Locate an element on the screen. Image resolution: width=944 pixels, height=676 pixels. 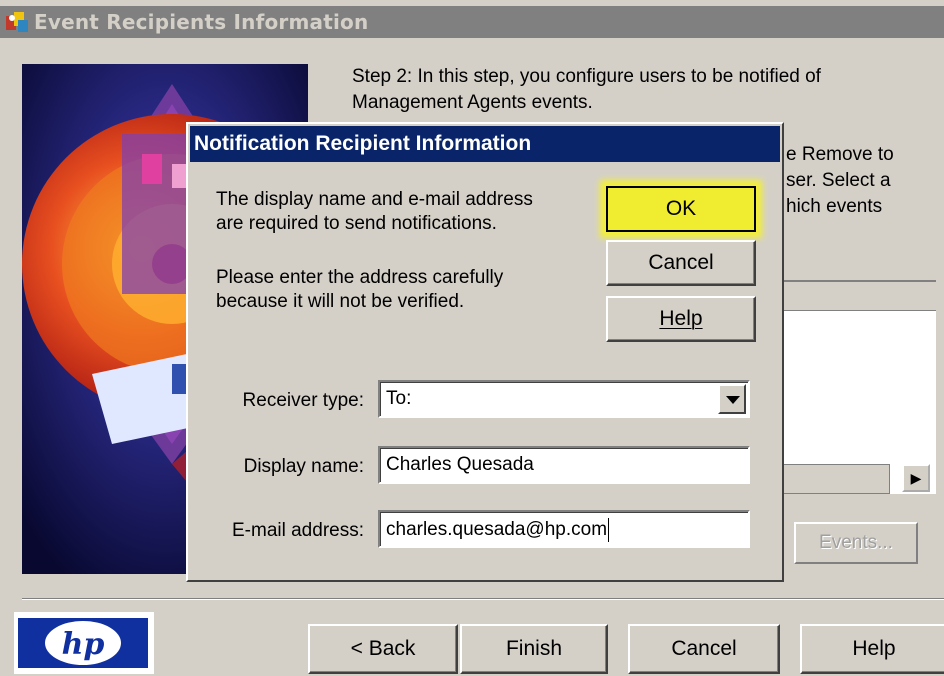
email-label: E-mail address: is located at coordinates (298, 530).